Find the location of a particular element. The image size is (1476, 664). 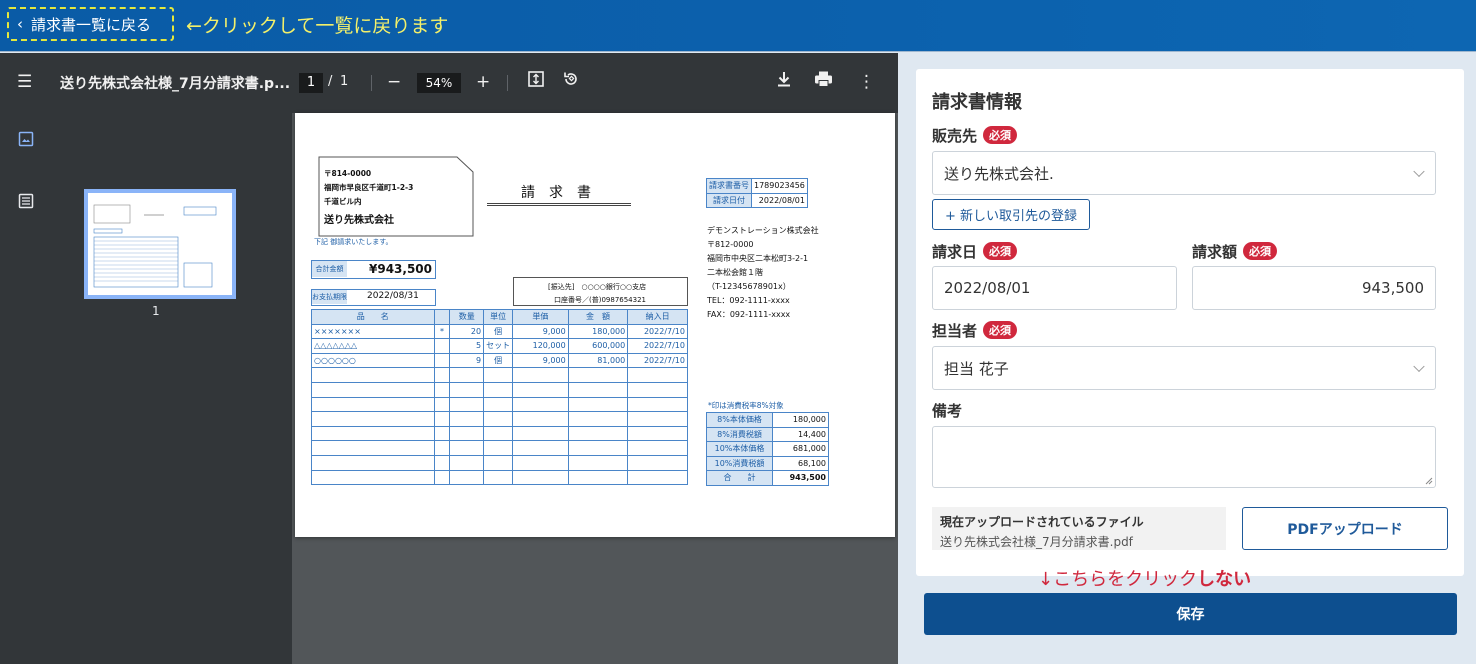

save-annotation: ↓こちらをクリックしない is located at coordinates (1144, 578).